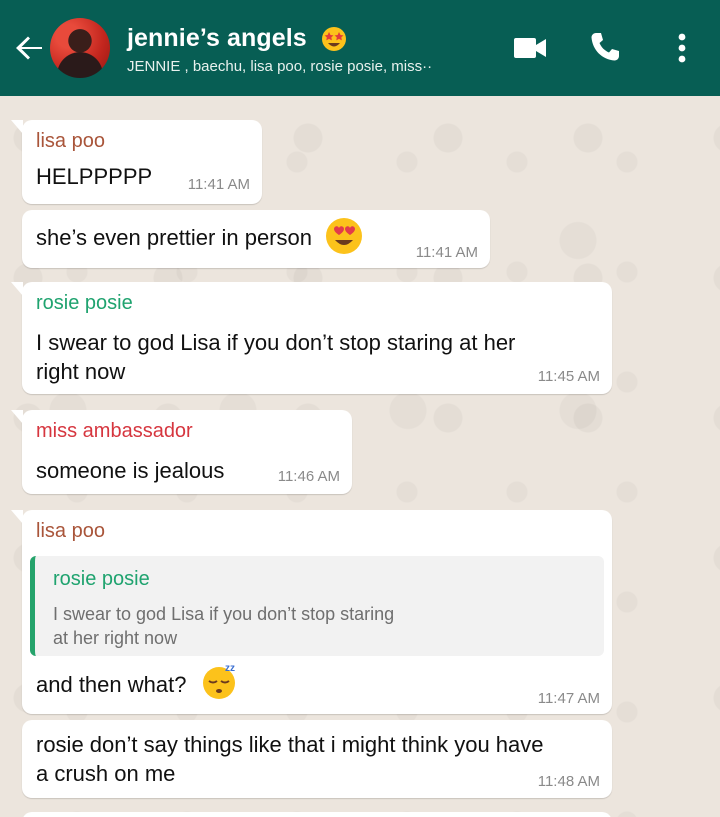 Image resolution: width=720 pixels, height=817 pixels. I want to click on video-call-icon, so click(530, 48).